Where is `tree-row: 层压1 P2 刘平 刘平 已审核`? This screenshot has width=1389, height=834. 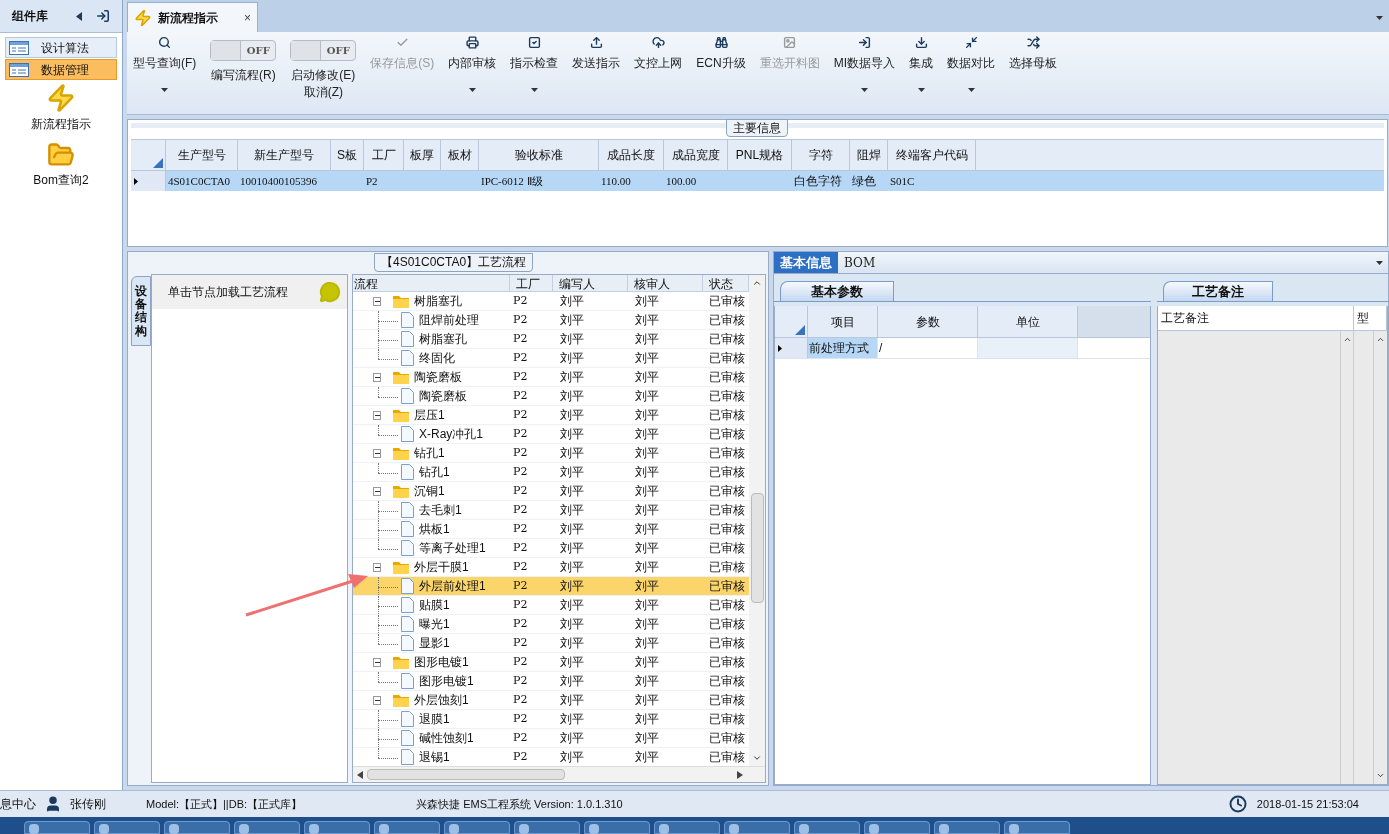
tree-row: 层压1 P2 刘平 刘平 已审核 is located at coordinates (551, 415).